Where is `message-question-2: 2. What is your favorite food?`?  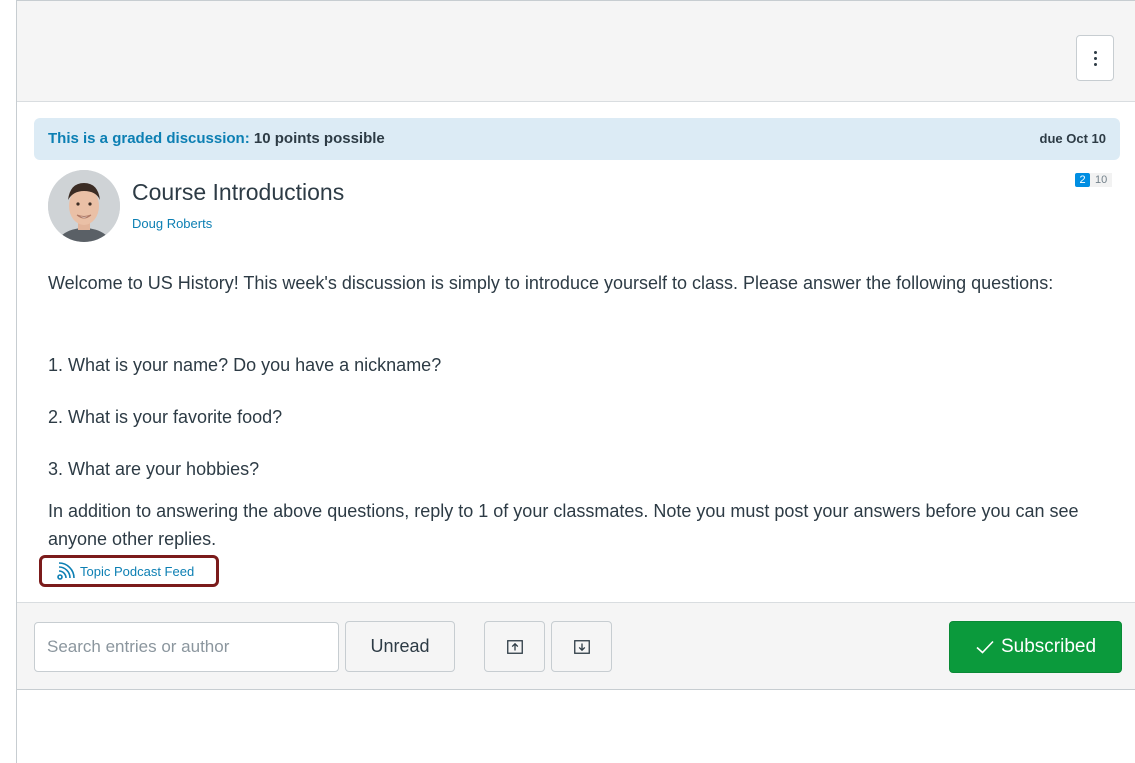
message-question-2: 2. What is your favorite food? is located at coordinates (165, 417).